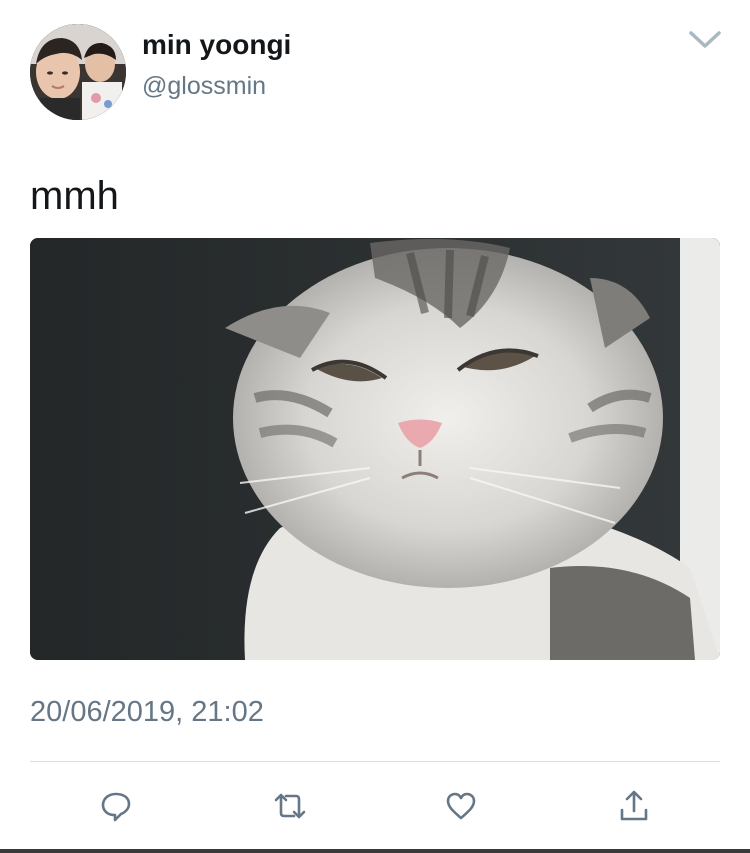  I want to click on avatar, so click(78, 72).